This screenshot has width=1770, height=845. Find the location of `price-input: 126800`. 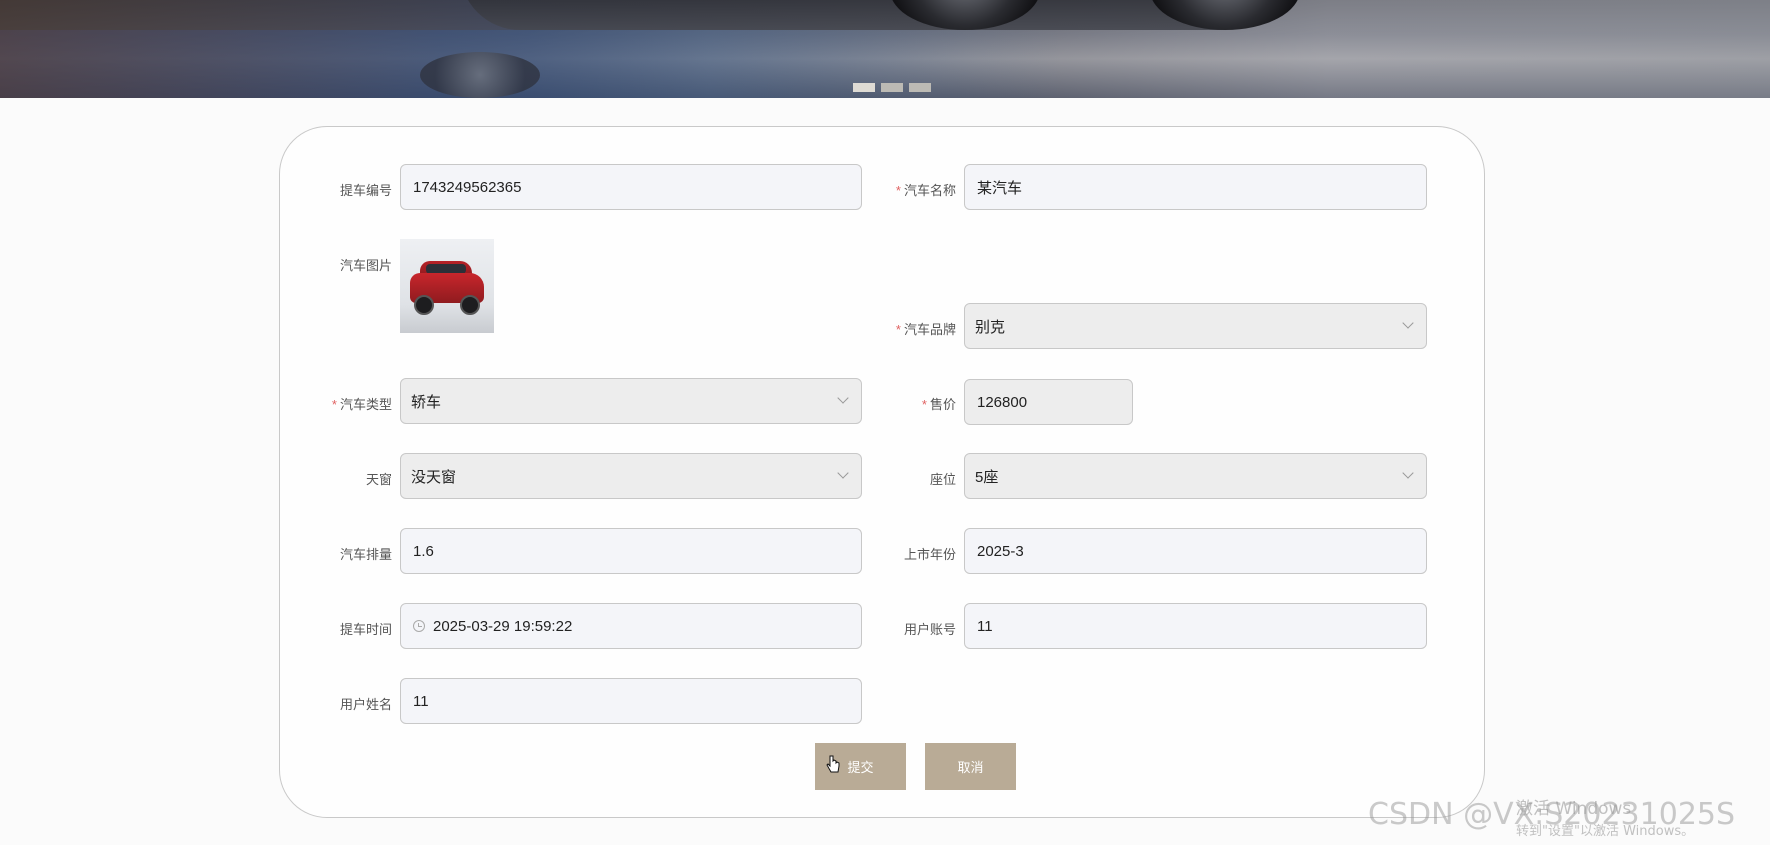

price-input: 126800 is located at coordinates (1048, 402).